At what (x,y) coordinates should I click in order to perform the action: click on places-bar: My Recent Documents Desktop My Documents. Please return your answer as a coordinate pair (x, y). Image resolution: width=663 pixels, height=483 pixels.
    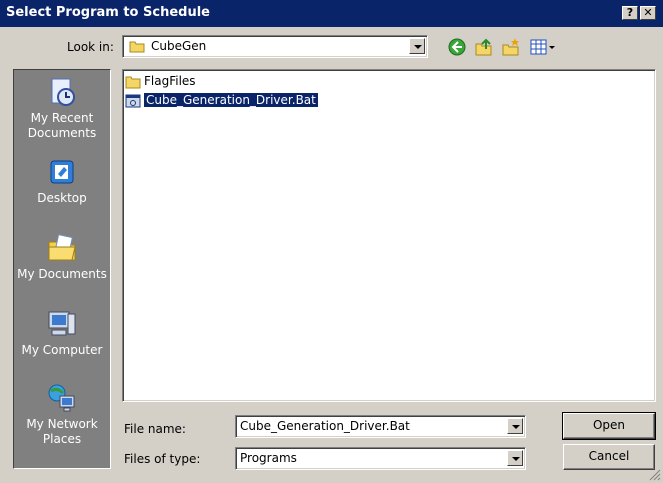
    Looking at the image, I should click on (62, 269).